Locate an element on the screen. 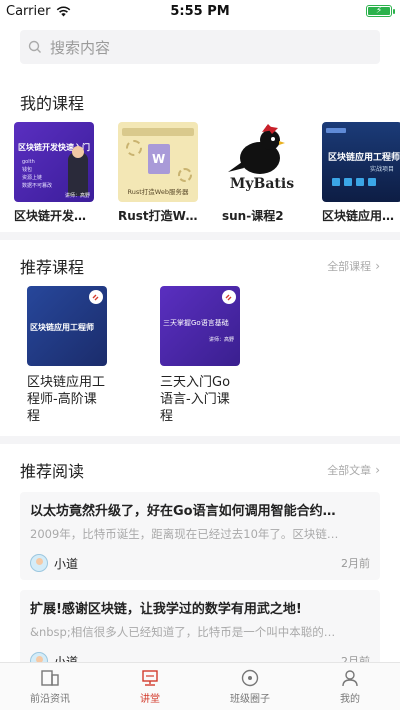  course-thumbnail: 区块链开发快速入门 golth 钱包 资源上链 数据不可篡改 讲师：高野 is located at coordinates (54, 162).